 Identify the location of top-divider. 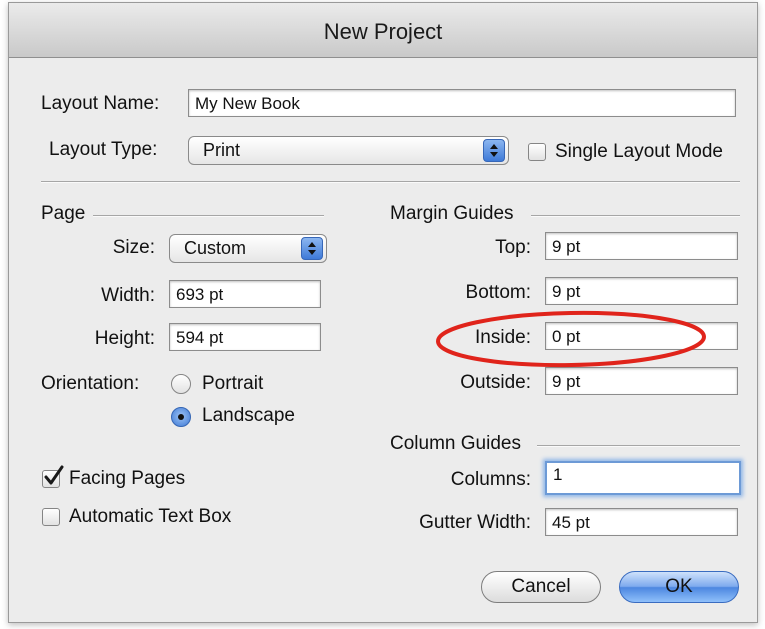
(390, 182).